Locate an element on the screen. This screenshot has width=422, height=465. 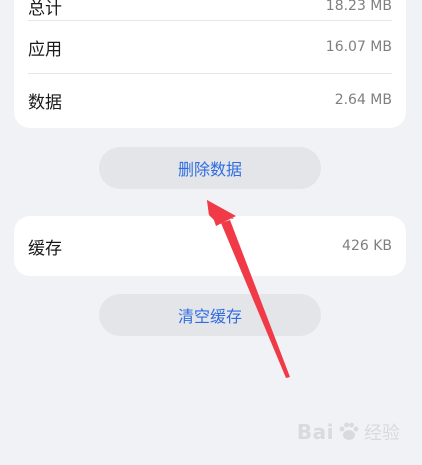
watermark-suffix: 经验 is located at coordinates (382, 433).